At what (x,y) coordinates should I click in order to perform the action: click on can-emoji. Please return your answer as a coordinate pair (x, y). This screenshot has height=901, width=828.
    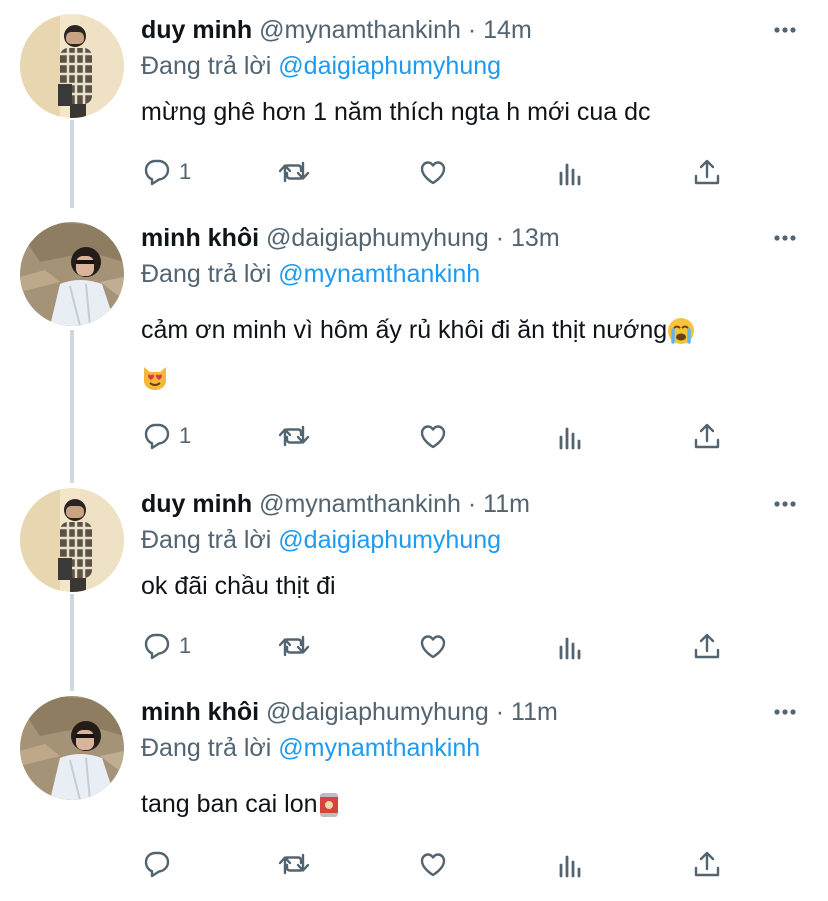
    Looking at the image, I should click on (328, 805).